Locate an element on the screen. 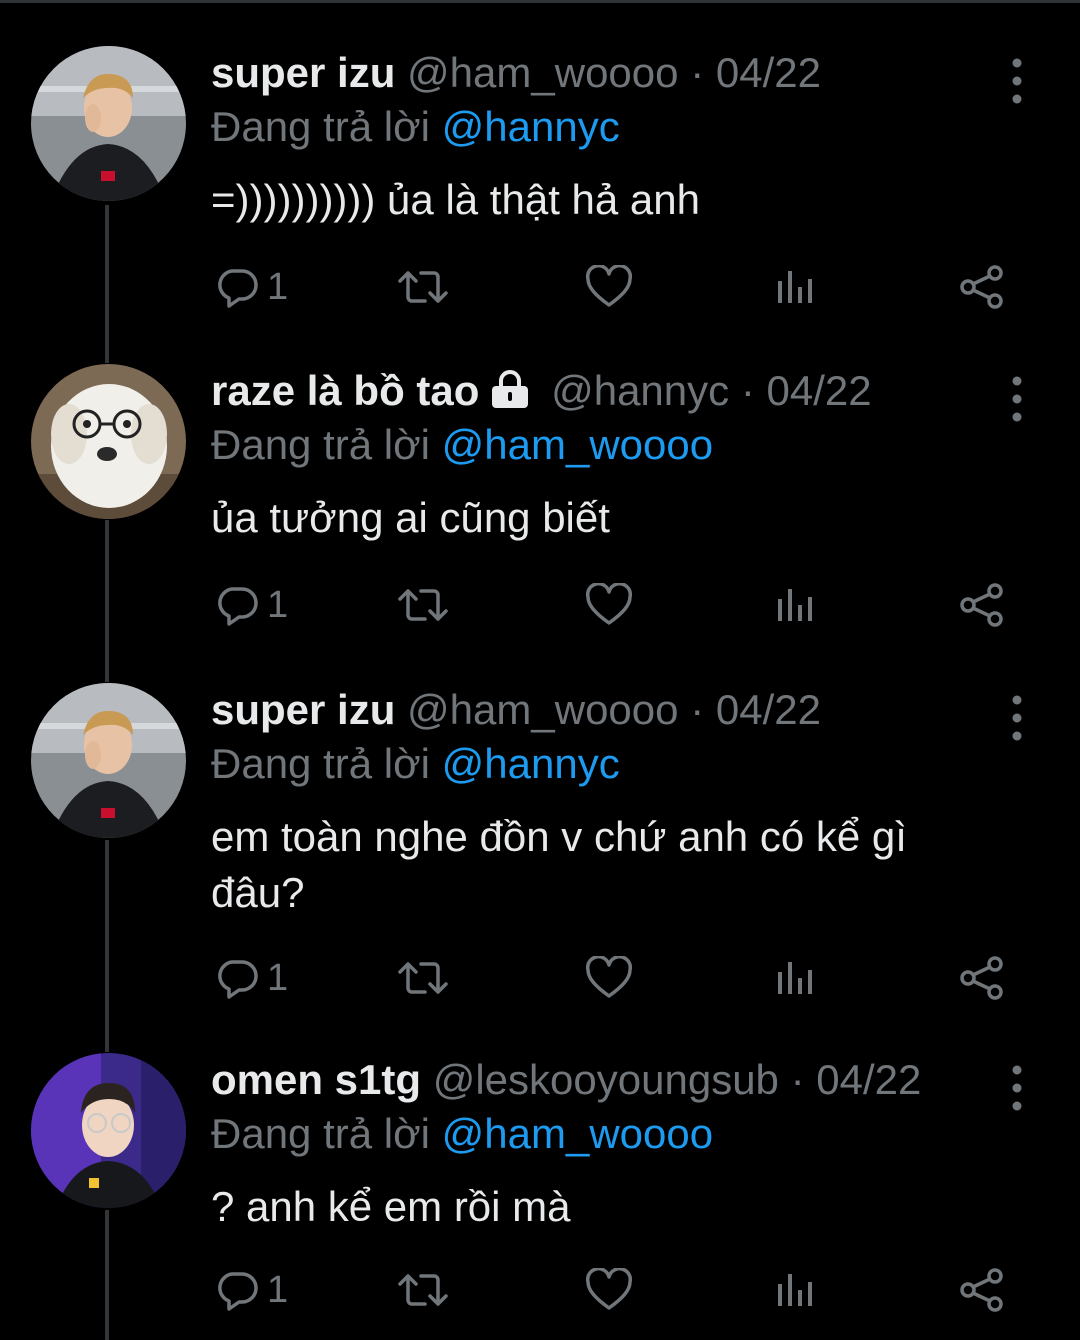 This screenshot has height=1340, width=1080. tweet-text: ủa tưởng ai cũng biết is located at coordinates (410, 517).